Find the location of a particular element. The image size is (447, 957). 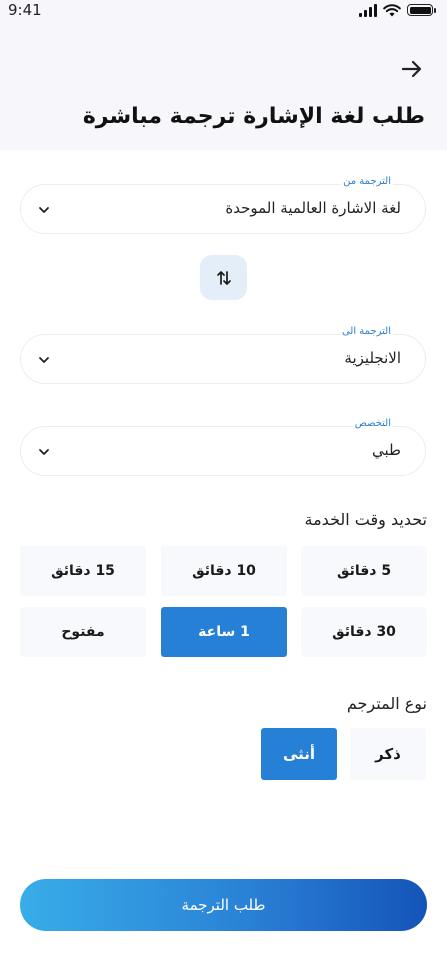

translate-to-select: الترجمة الى الانجليزية is located at coordinates (223, 355).